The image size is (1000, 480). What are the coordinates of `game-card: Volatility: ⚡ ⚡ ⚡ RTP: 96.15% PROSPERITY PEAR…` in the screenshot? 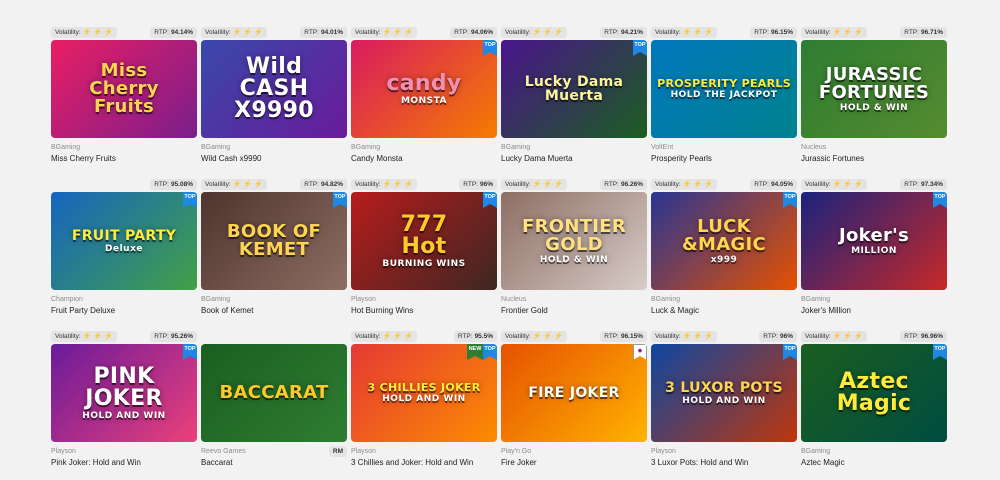 It's located at (724, 100).